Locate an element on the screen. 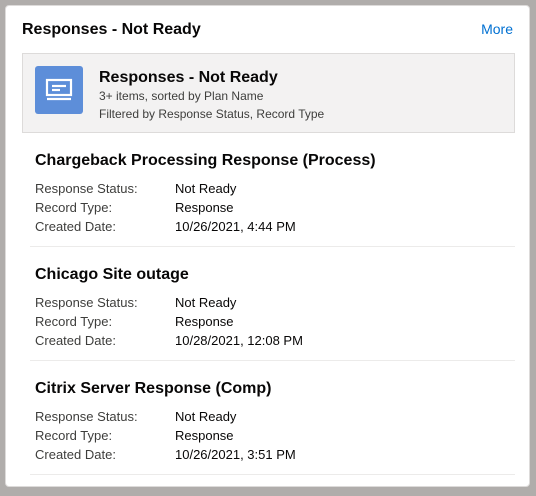 Image resolution: width=536 pixels, height=496 pixels. summary-title: Responses - Not Ready is located at coordinates (188, 77).